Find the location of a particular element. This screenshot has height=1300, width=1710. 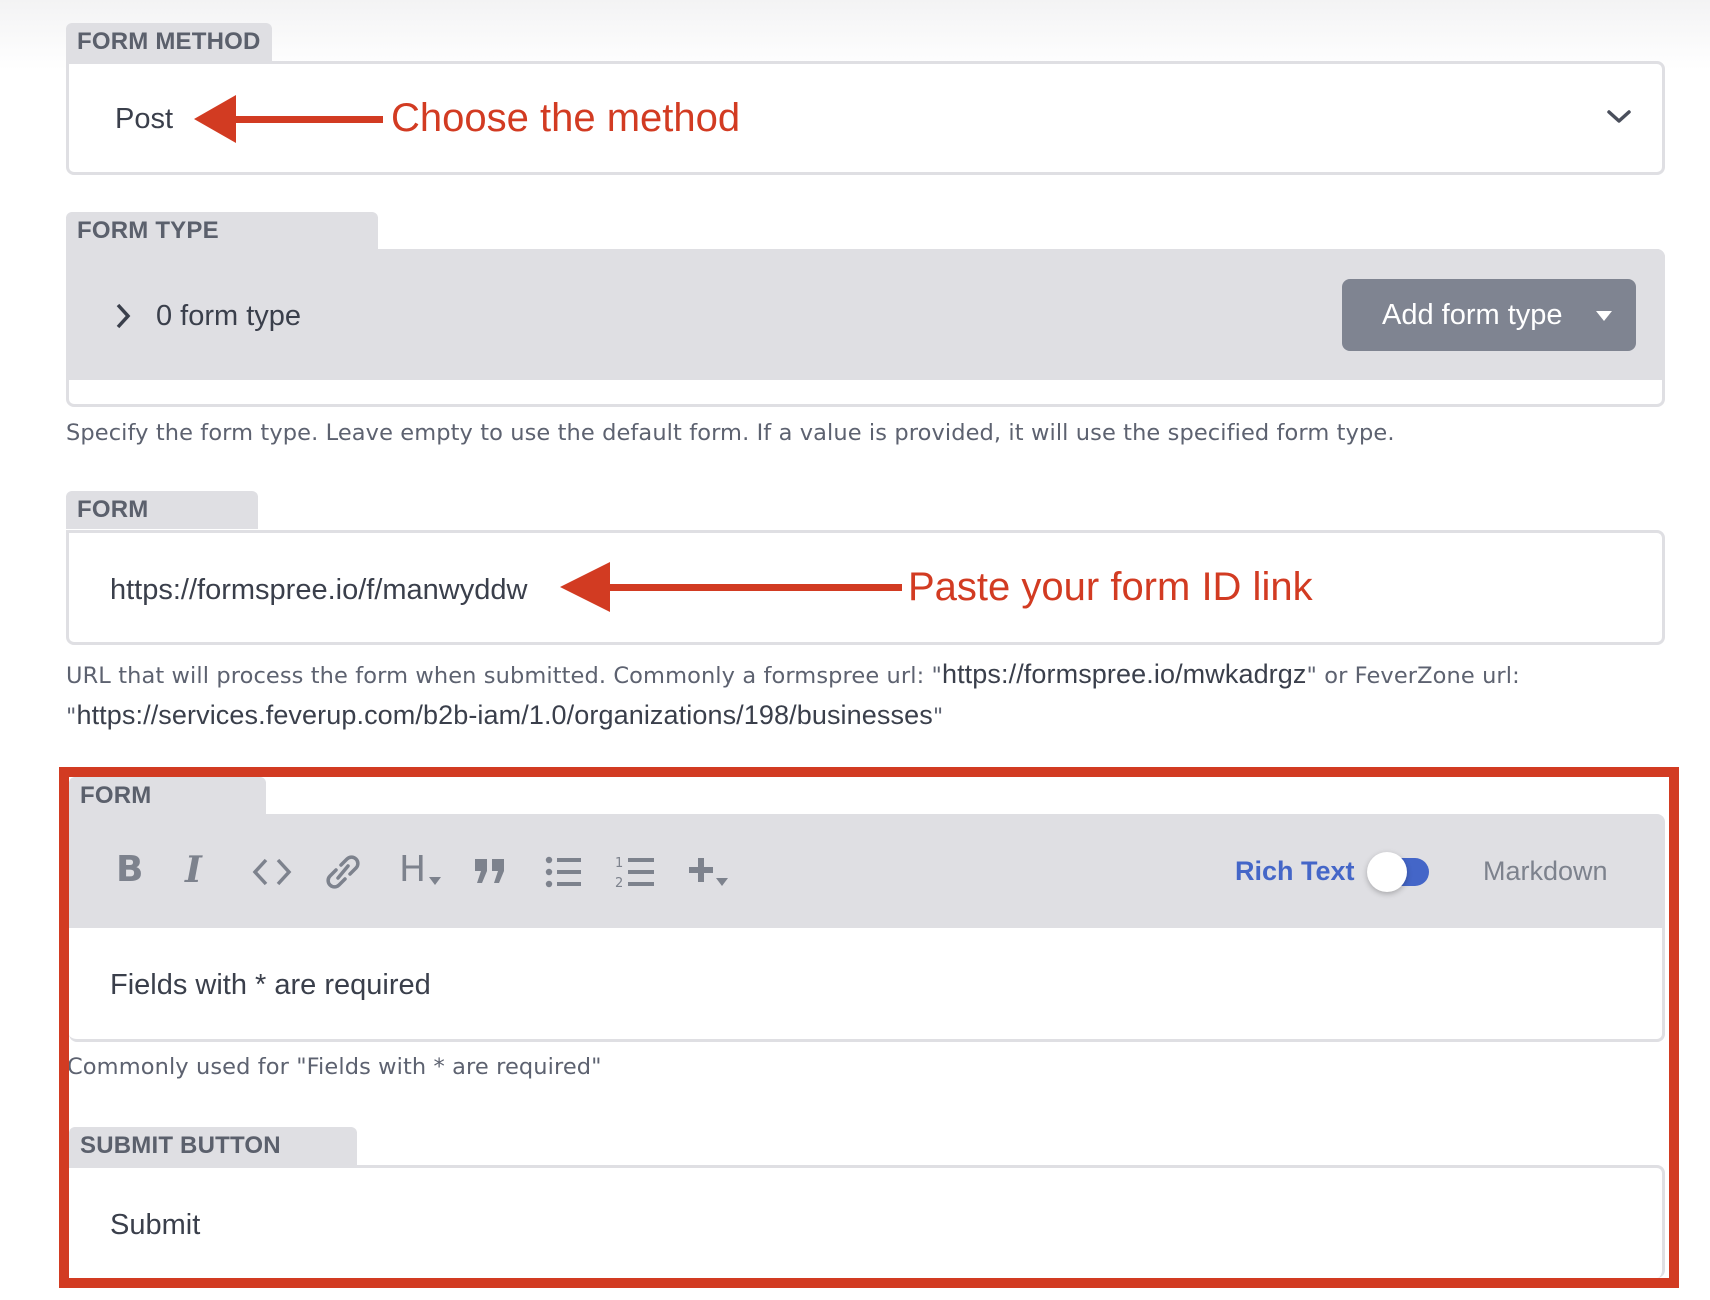

caret-down-icon is located at coordinates (1604, 316).